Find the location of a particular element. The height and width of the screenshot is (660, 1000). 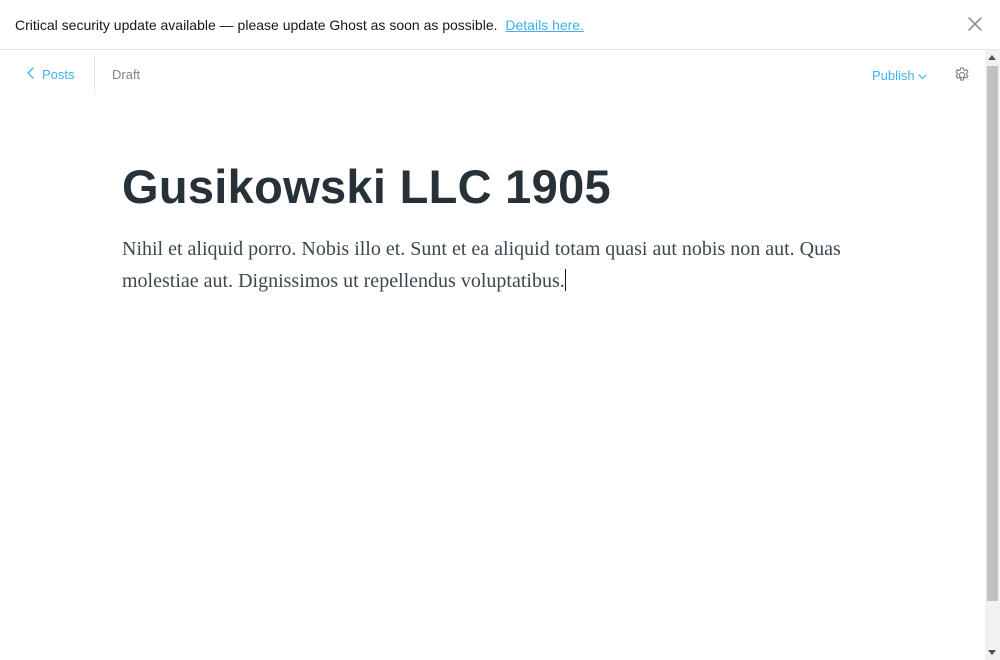

publish-label: Publish is located at coordinates (893, 75).